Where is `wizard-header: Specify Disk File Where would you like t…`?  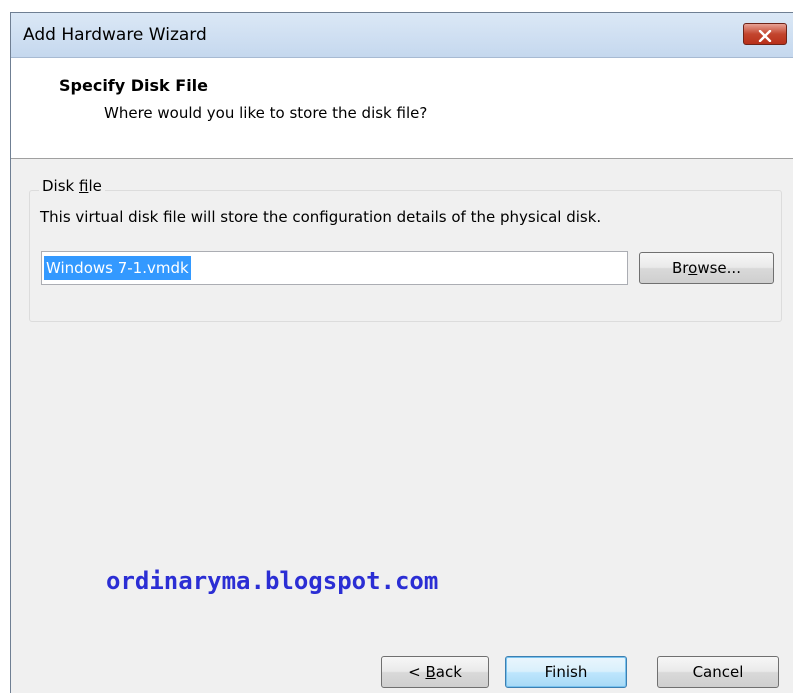
wizard-header: Specify Disk File Where would you like t… is located at coordinates (402, 108).